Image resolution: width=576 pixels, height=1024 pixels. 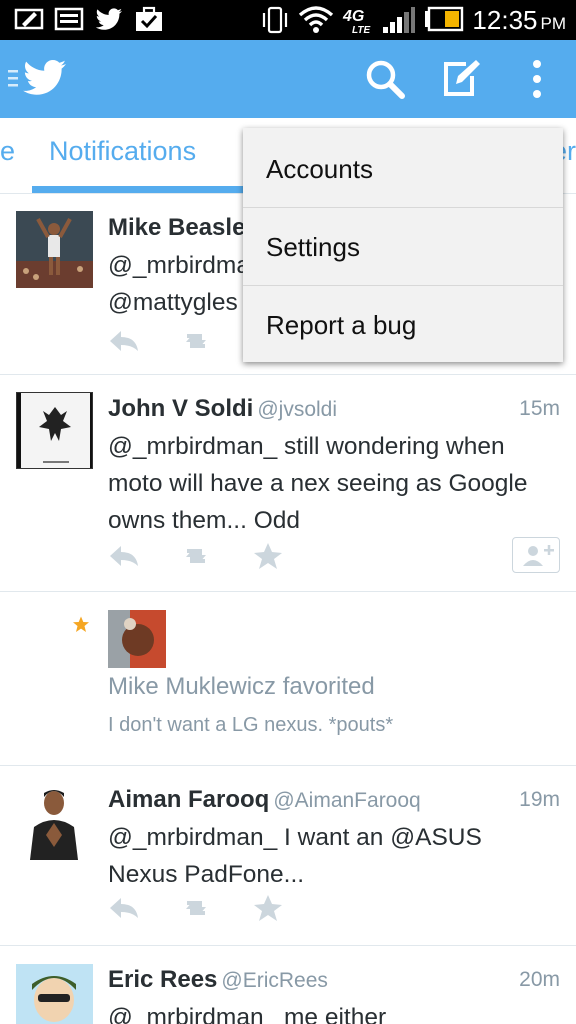 What do you see at coordinates (188, 799) in the screenshot?
I see `author-name: Aiman Farooq` at bounding box center [188, 799].